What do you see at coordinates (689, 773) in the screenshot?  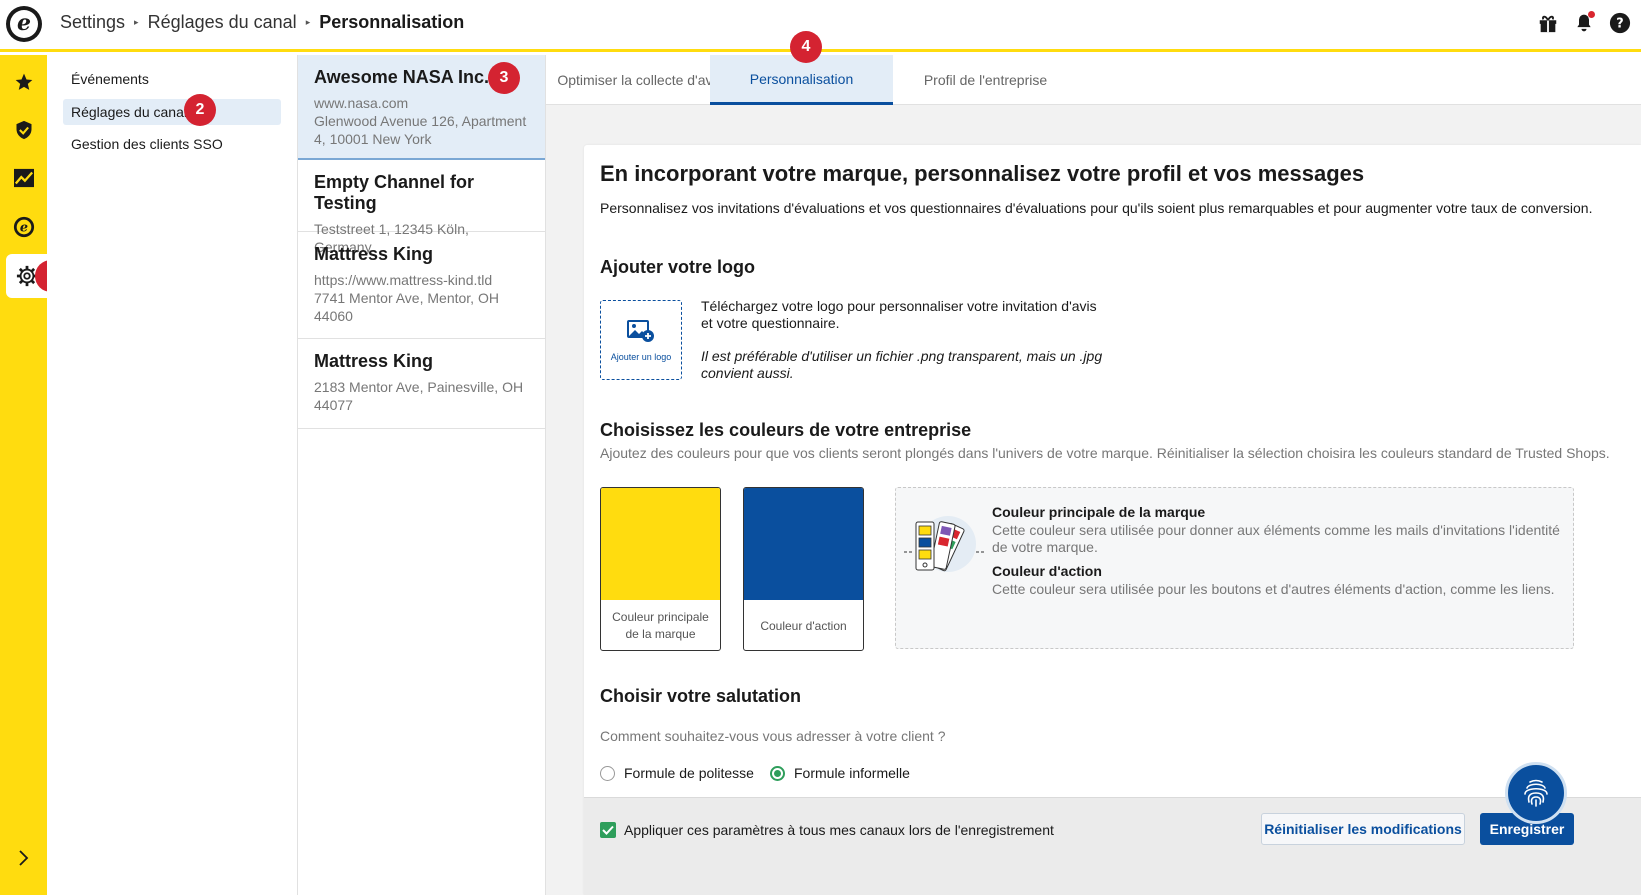 I see `formal-label: Formule de politesse` at bounding box center [689, 773].